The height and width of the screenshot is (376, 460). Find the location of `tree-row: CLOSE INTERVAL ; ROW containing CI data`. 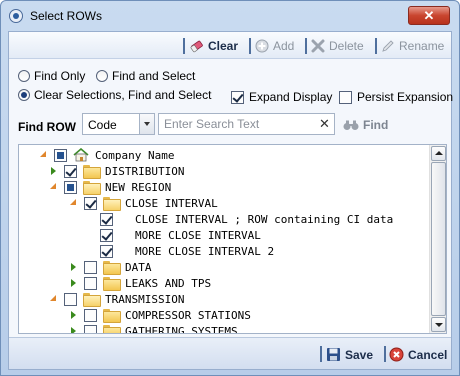

tree-row: CLOSE INTERVAL ; ROW containing CI data is located at coordinates (239, 219).